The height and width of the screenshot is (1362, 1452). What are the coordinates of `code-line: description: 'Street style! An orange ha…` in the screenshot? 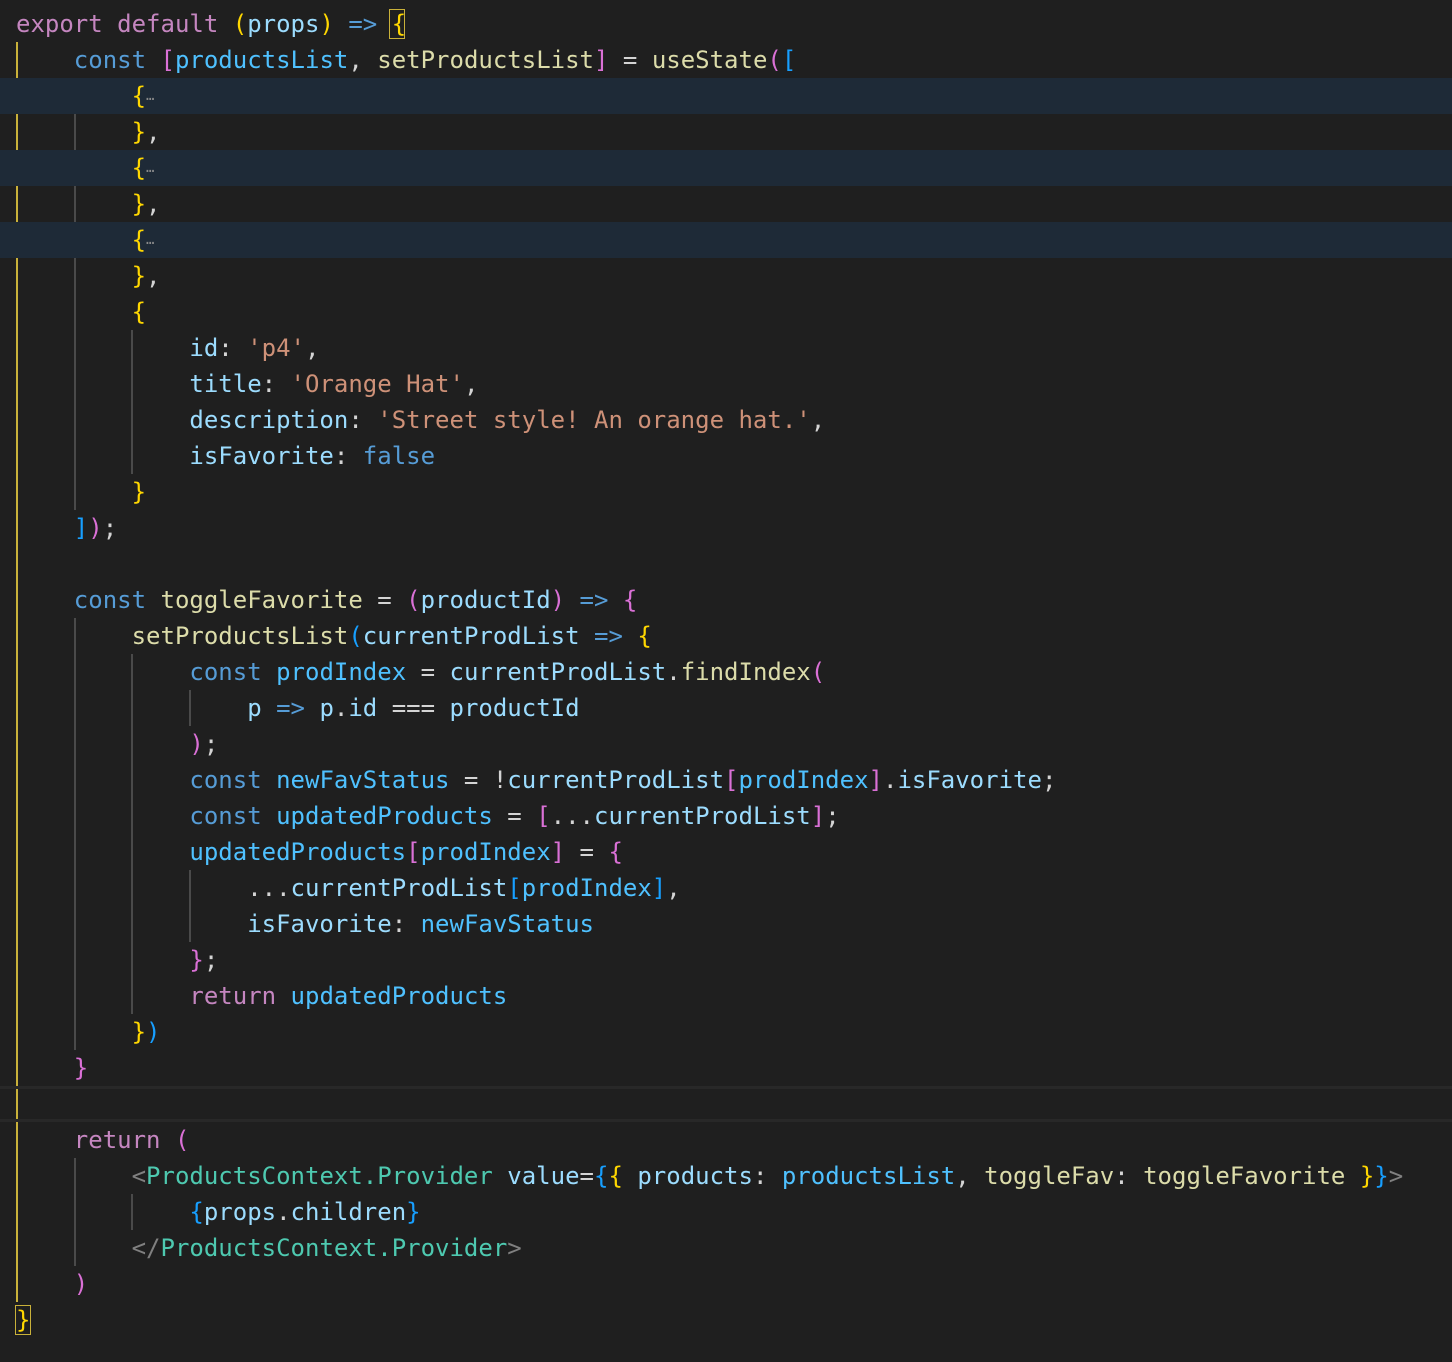 It's located at (726, 420).